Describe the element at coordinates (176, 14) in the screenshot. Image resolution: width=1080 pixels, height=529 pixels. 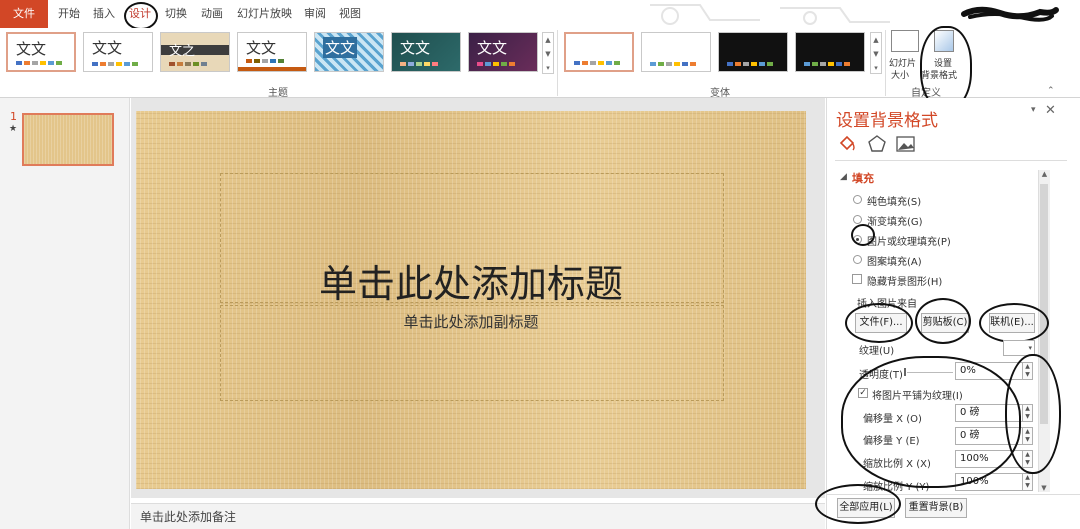
I see `tab-transitions: 切换` at that location.